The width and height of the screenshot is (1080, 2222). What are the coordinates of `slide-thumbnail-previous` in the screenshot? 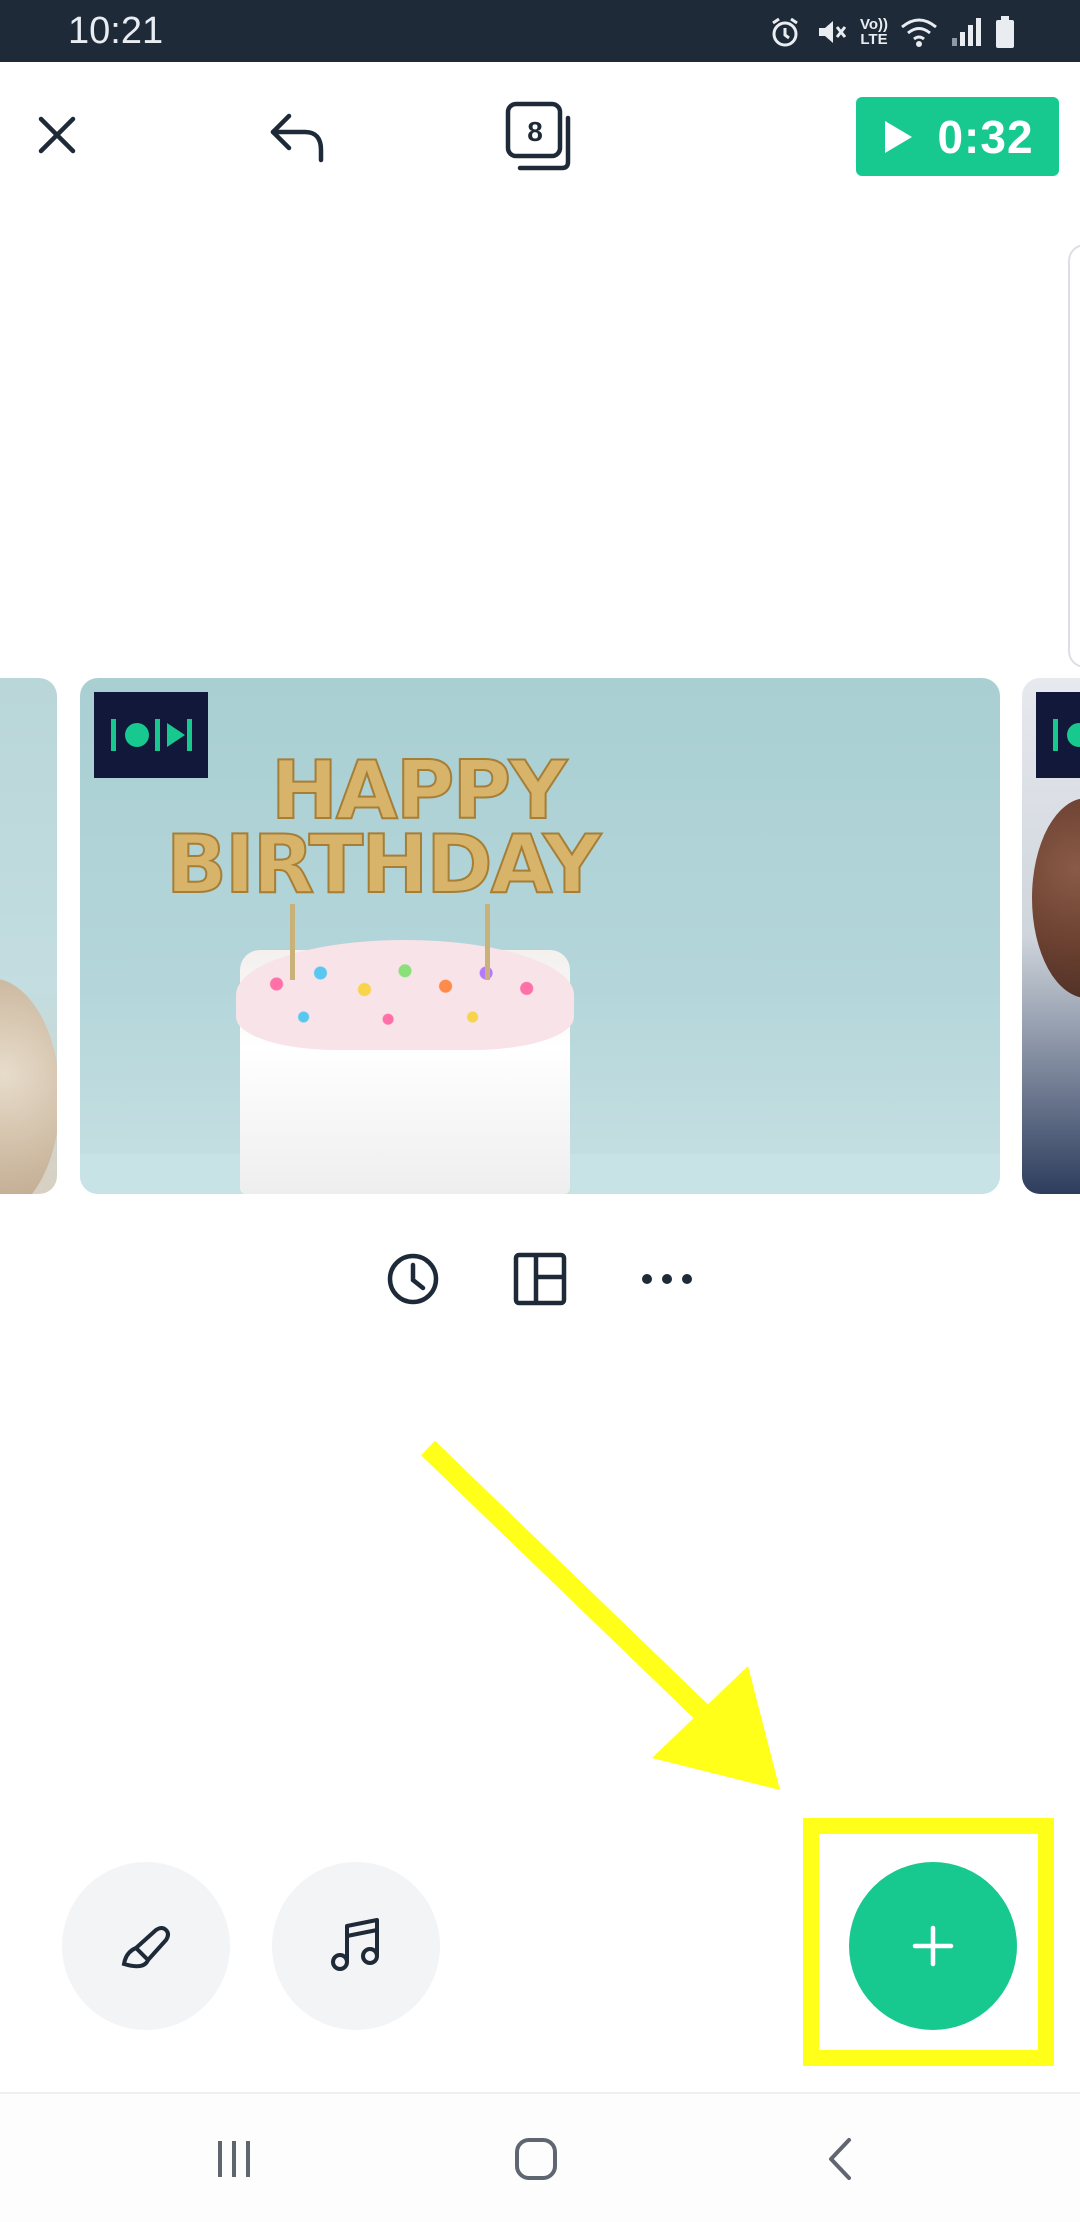 It's located at (28, 936).